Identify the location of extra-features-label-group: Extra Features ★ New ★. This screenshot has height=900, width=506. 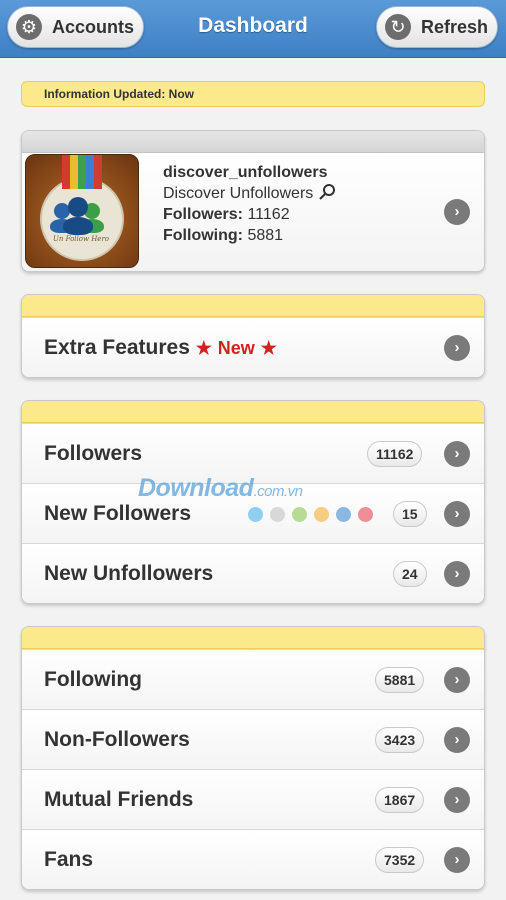
(160, 348).